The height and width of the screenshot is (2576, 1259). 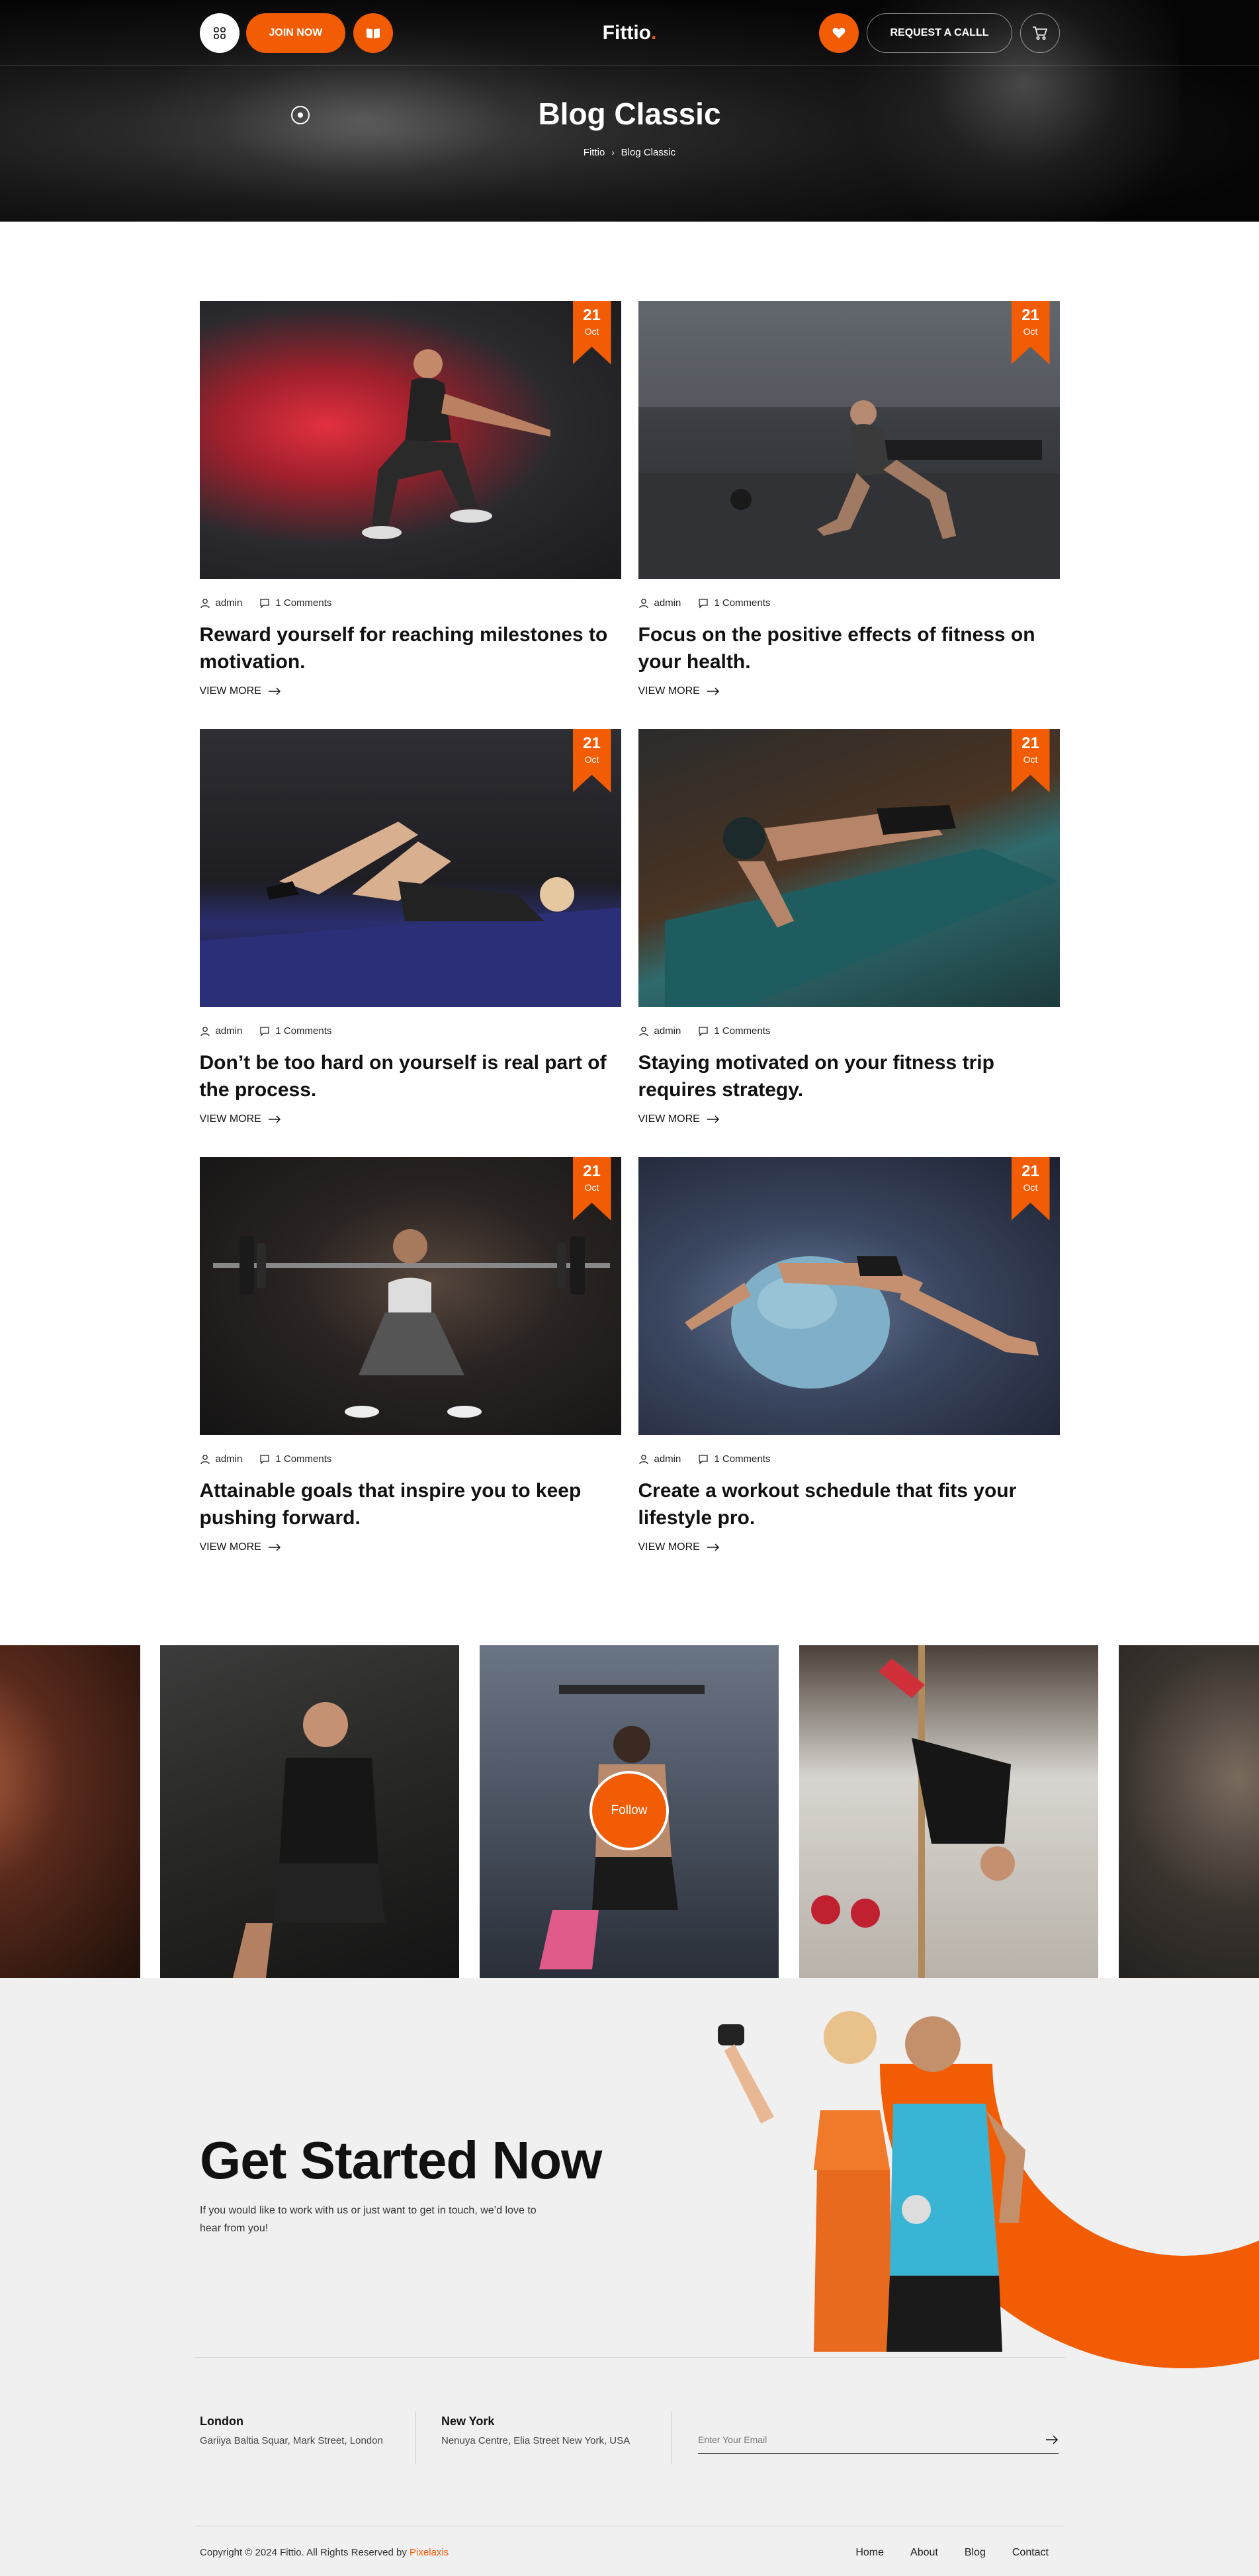 I want to click on gallery-image-runner, so click(x=70, y=1811).